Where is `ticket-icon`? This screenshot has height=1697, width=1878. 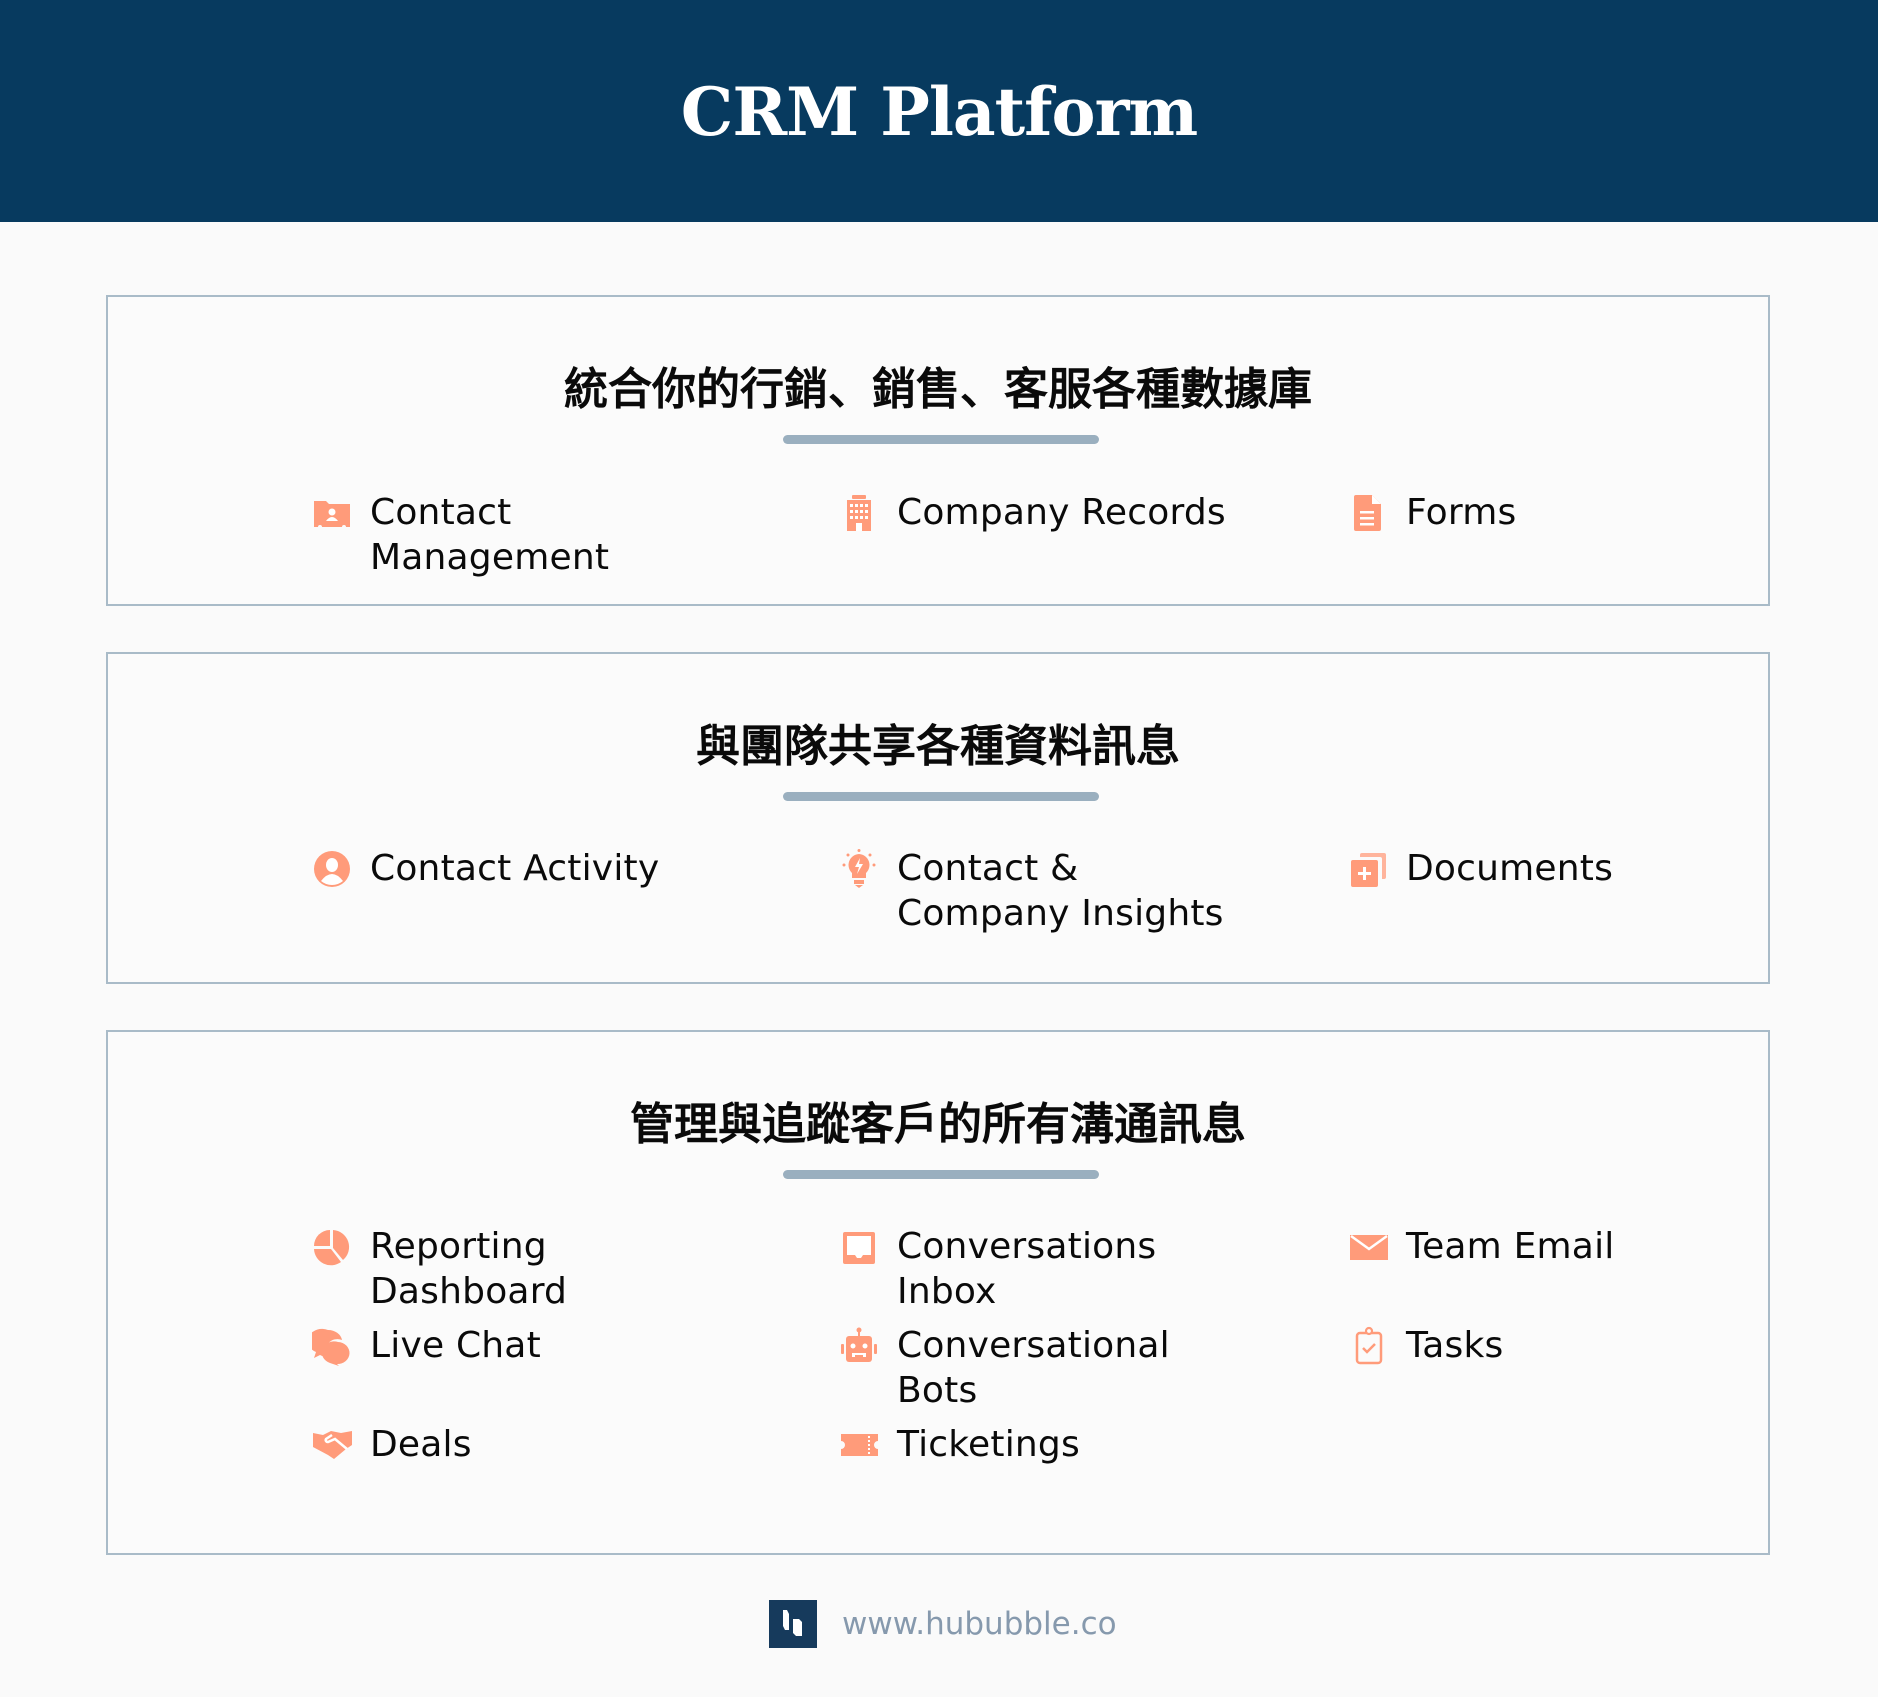 ticket-icon is located at coordinates (859, 1445).